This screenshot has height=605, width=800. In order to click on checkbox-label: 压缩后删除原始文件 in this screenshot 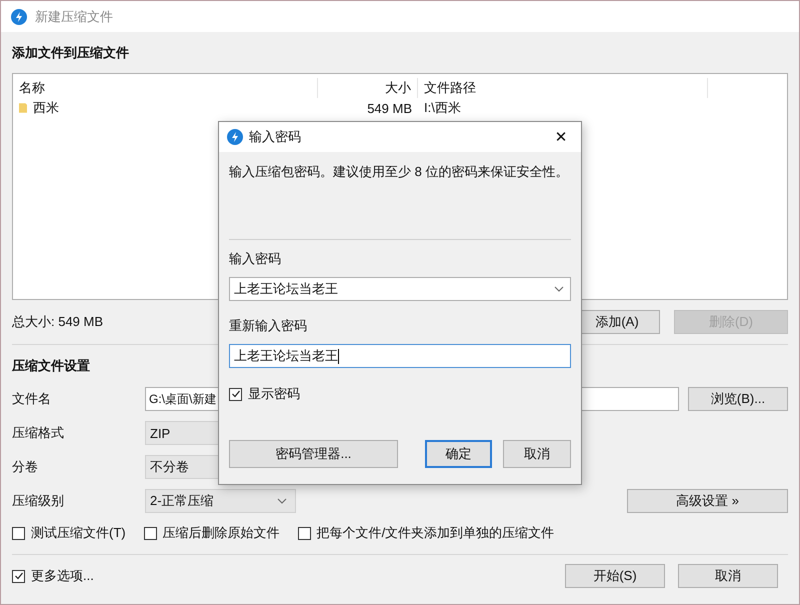, I will do `click(221, 533)`.